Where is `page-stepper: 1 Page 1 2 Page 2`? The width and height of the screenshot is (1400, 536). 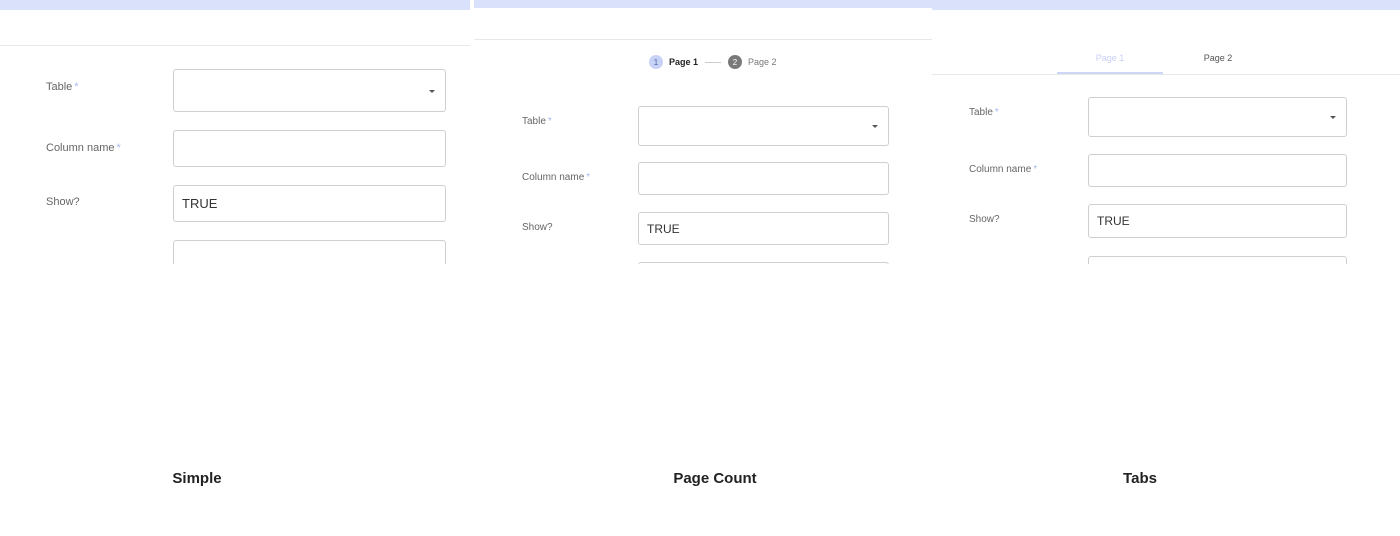 page-stepper: 1 Page 1 2 Page 2 is located at coordinates (713, 62).